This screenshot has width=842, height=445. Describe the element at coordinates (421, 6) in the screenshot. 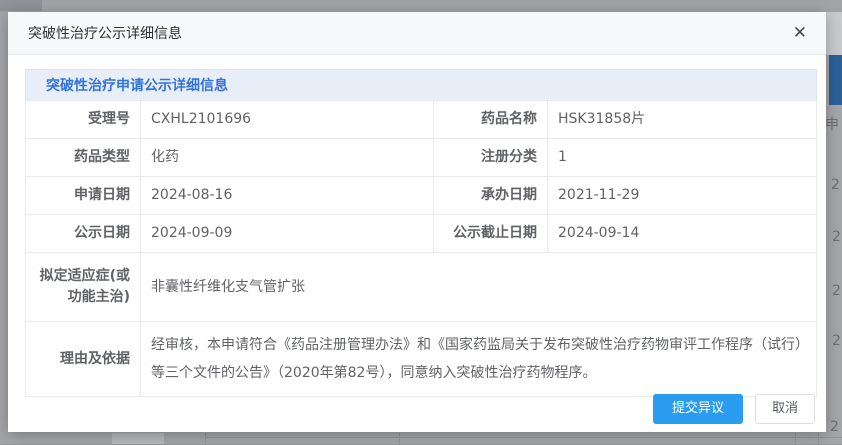

I see `background-topbar` at that location.